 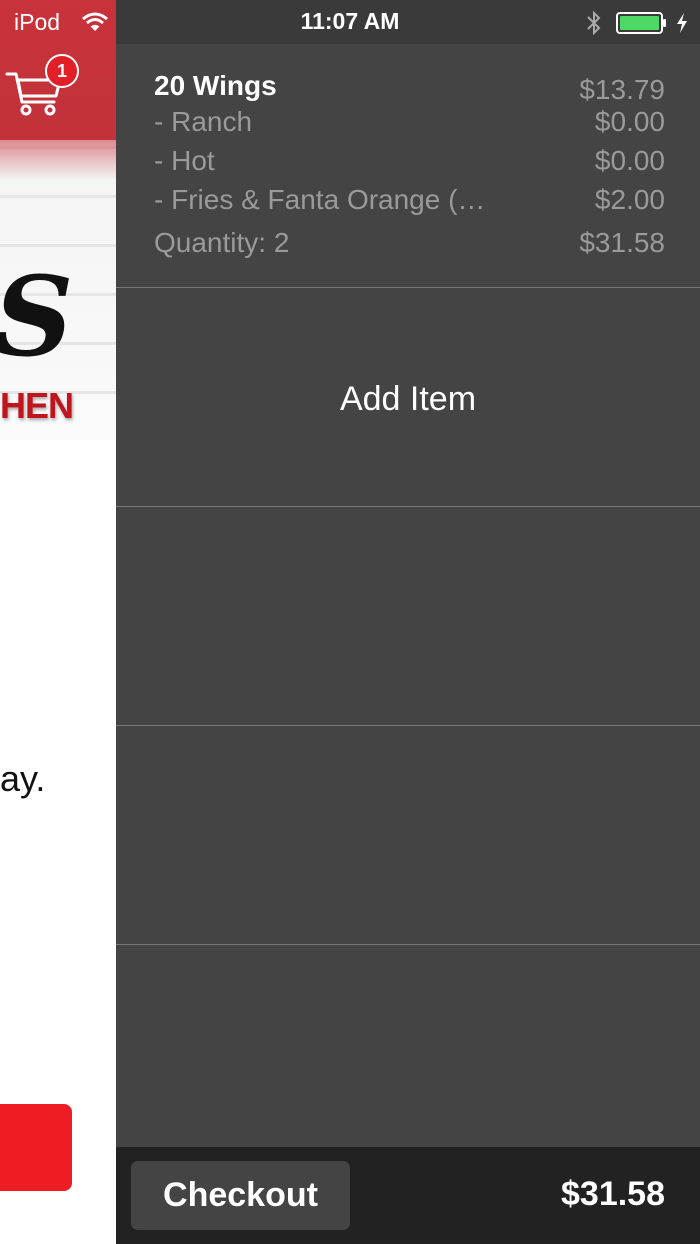 I want to click on add-item-label: Add Item, so click(x=408, y=399).